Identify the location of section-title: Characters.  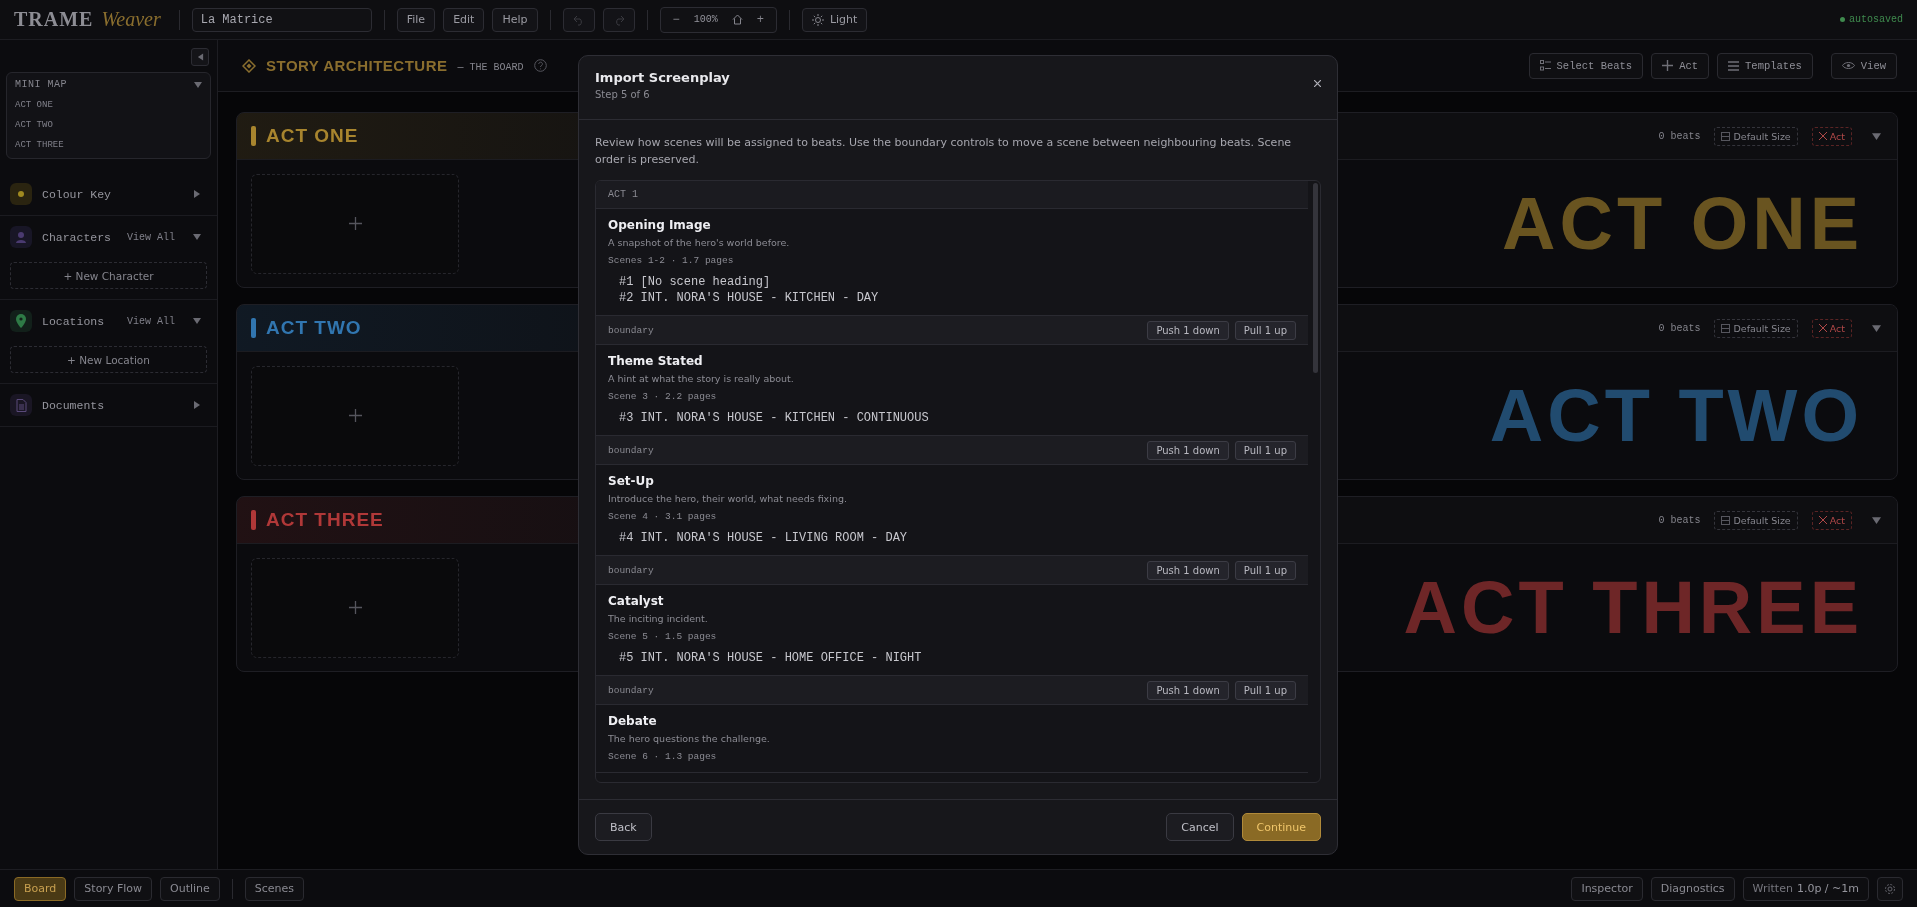
(79, 237).